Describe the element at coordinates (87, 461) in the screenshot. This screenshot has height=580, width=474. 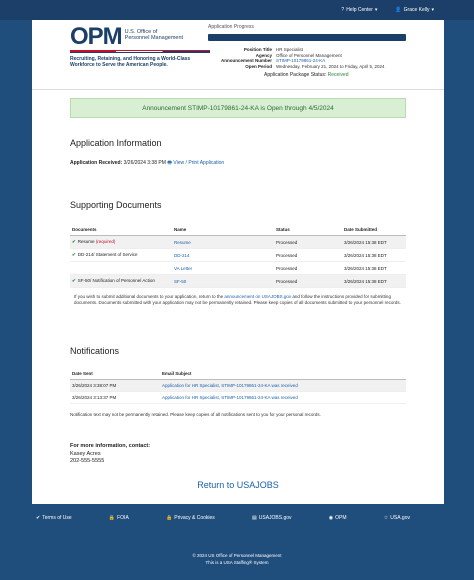
I see `contact-phone: 202-555-5555` at that location.